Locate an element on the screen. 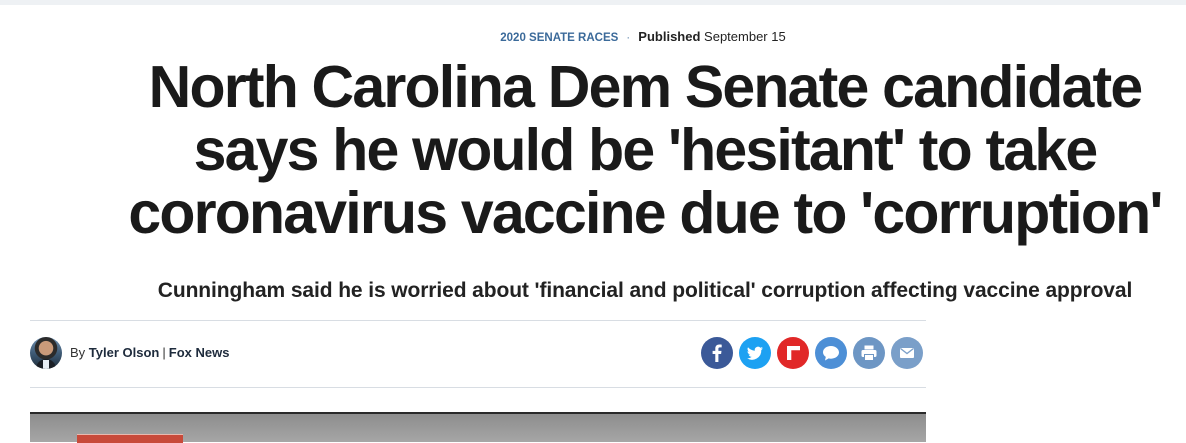 The image size is (1186, 443). email-icon is located at coordinates (907, 352).